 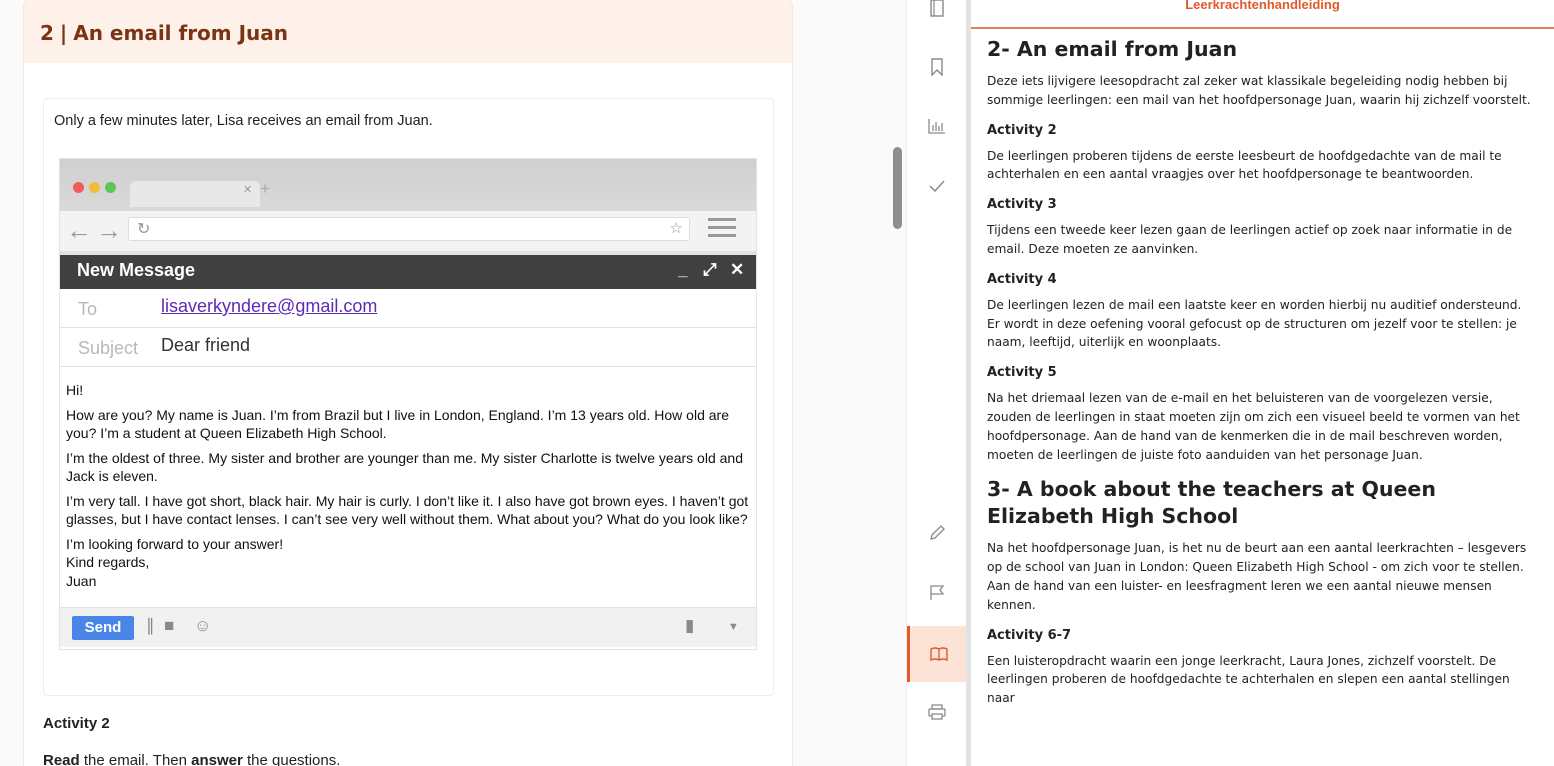 I want to click on browser-chrome: ✕ + ← → ↻ ☆, so click(x=408, y=207).